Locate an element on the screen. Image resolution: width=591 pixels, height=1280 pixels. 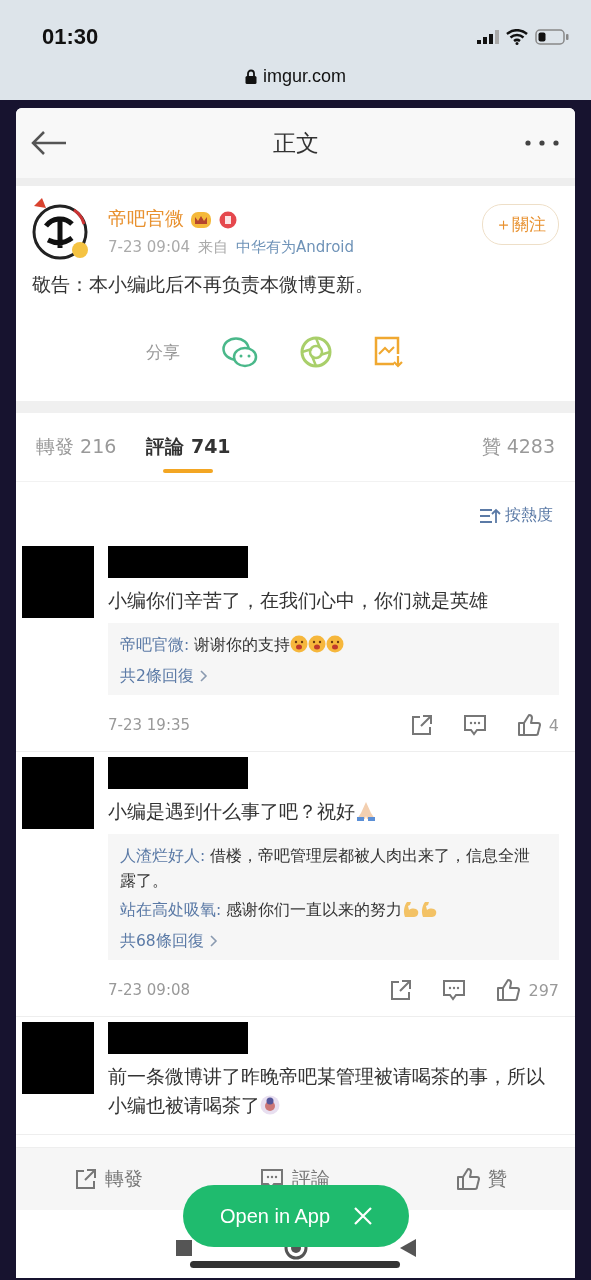
tab: 評論 741 is located at coordinates (188, 447).